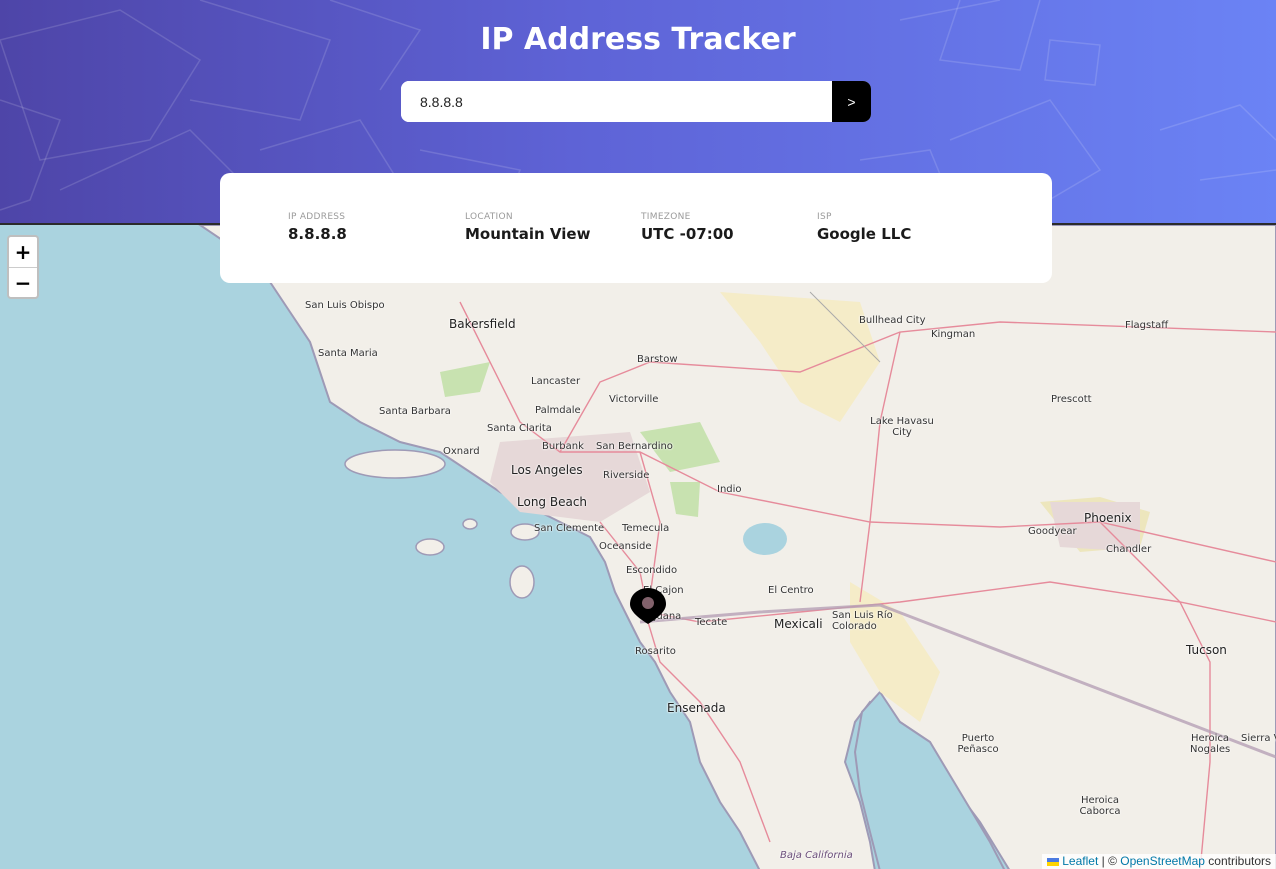 The image size is (1276, 869). I want to click on map-label: Kingman, so click(953, 334).